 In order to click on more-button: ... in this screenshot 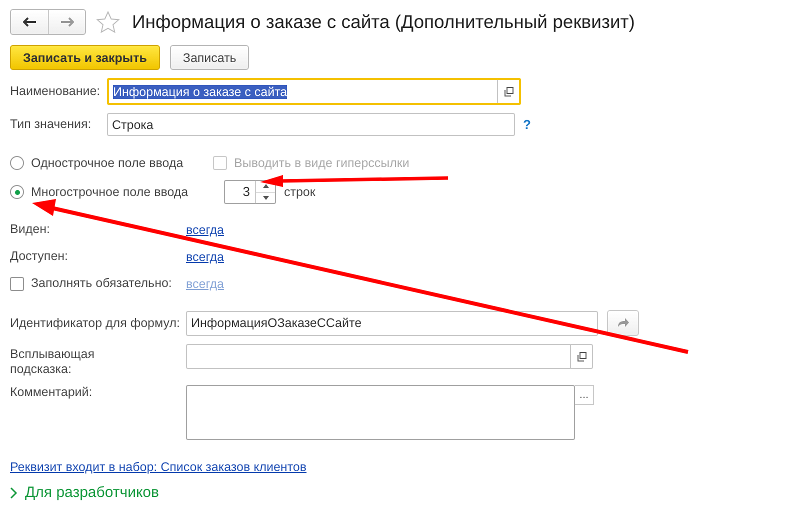, I will do `click(584, 395)`.